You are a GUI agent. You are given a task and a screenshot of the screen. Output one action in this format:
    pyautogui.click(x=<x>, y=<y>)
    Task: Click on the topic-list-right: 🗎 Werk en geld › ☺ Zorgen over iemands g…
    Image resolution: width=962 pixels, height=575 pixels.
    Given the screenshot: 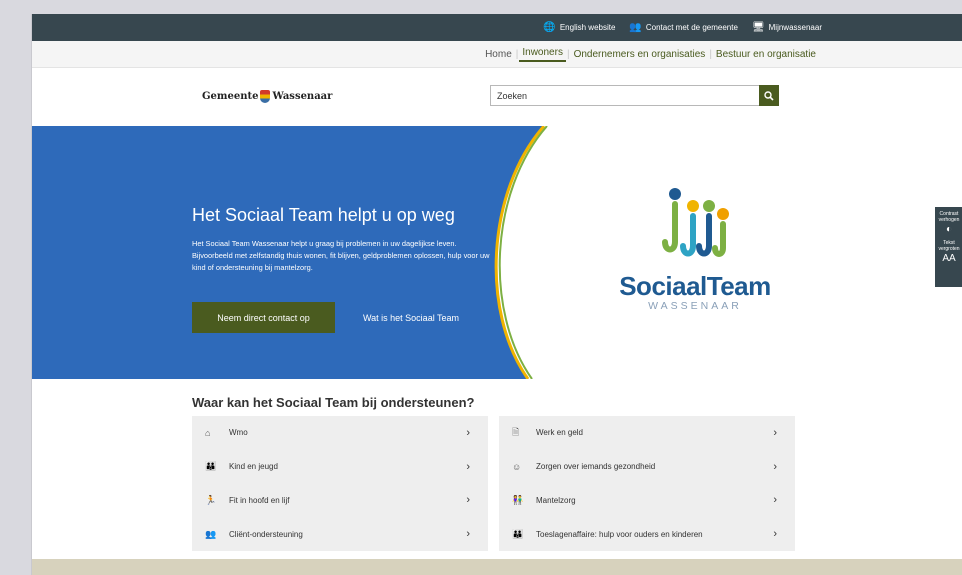 What is the action you would take?
    pyautogui.click(x=647, y=483)
    